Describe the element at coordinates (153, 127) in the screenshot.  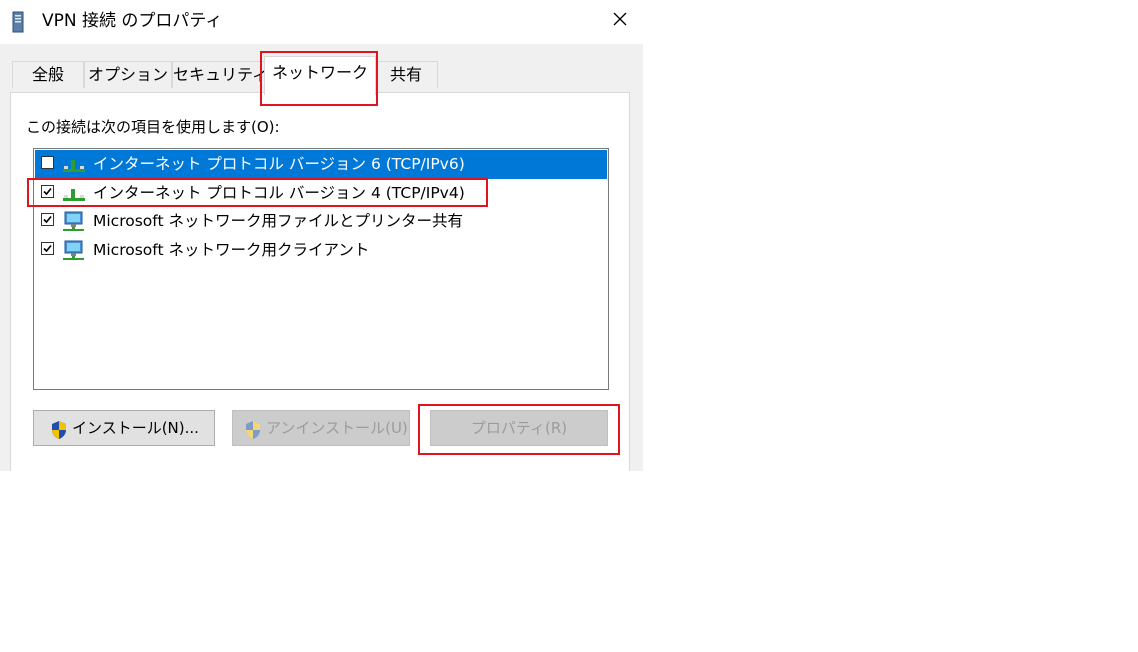
I see `items-label: この接続は次の項目を使用します(O):` at that location.